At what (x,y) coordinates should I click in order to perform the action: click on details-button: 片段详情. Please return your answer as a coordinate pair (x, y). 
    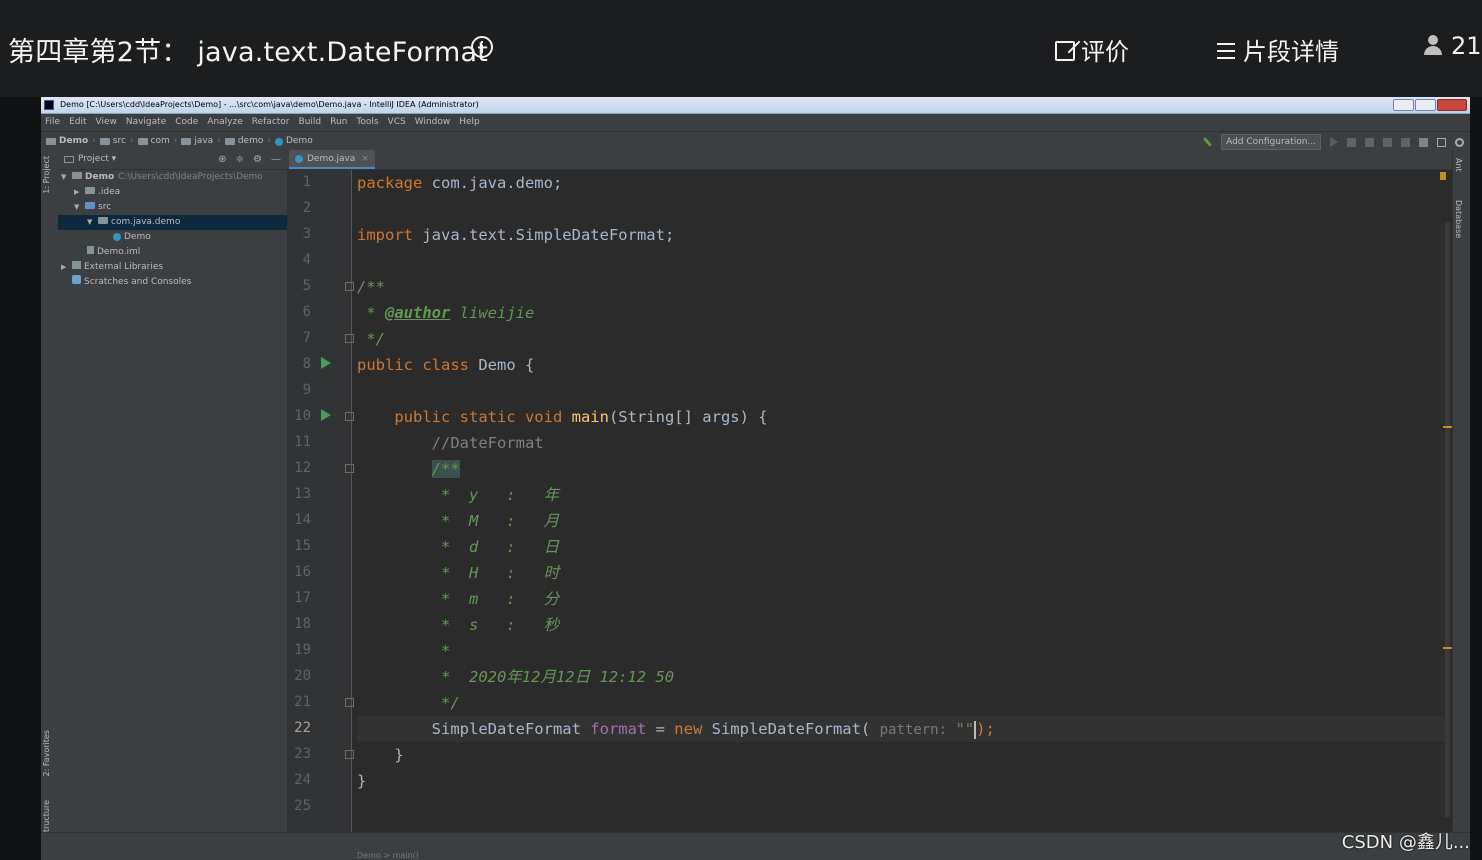
    Looking at the image, I should click on (1278, 49).